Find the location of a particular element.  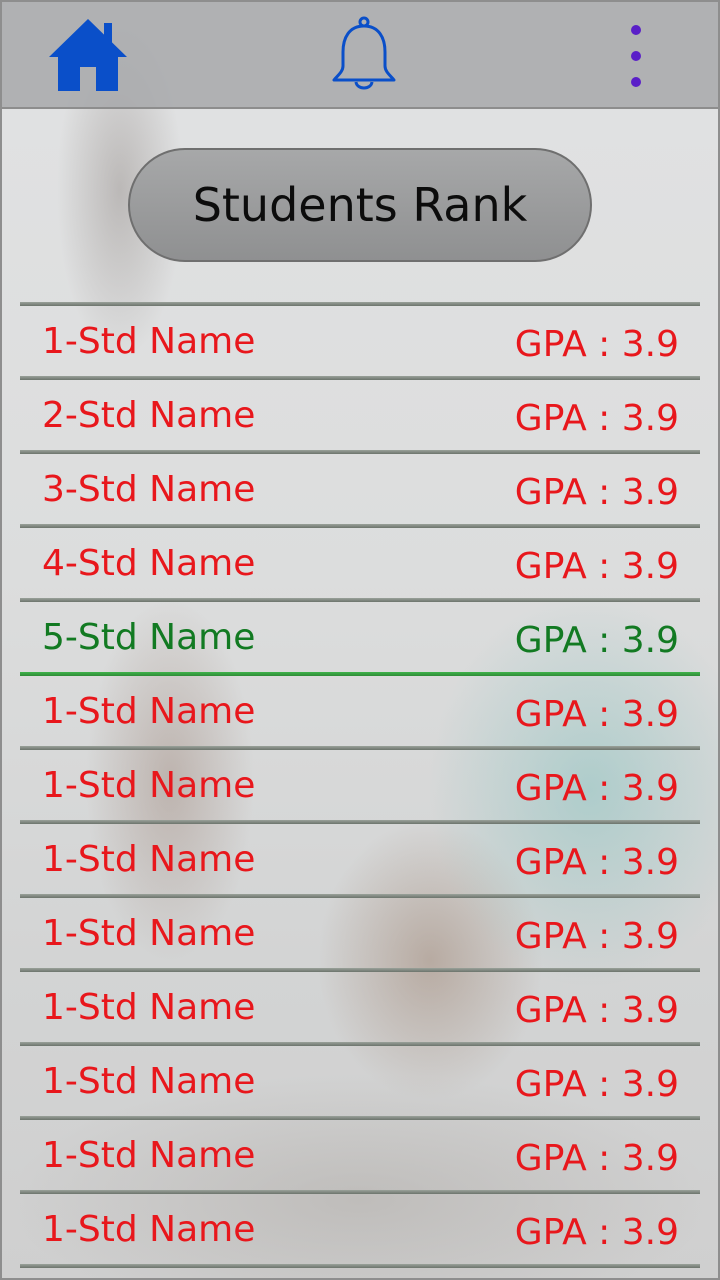

home-button is located at coordinates (88, 55).